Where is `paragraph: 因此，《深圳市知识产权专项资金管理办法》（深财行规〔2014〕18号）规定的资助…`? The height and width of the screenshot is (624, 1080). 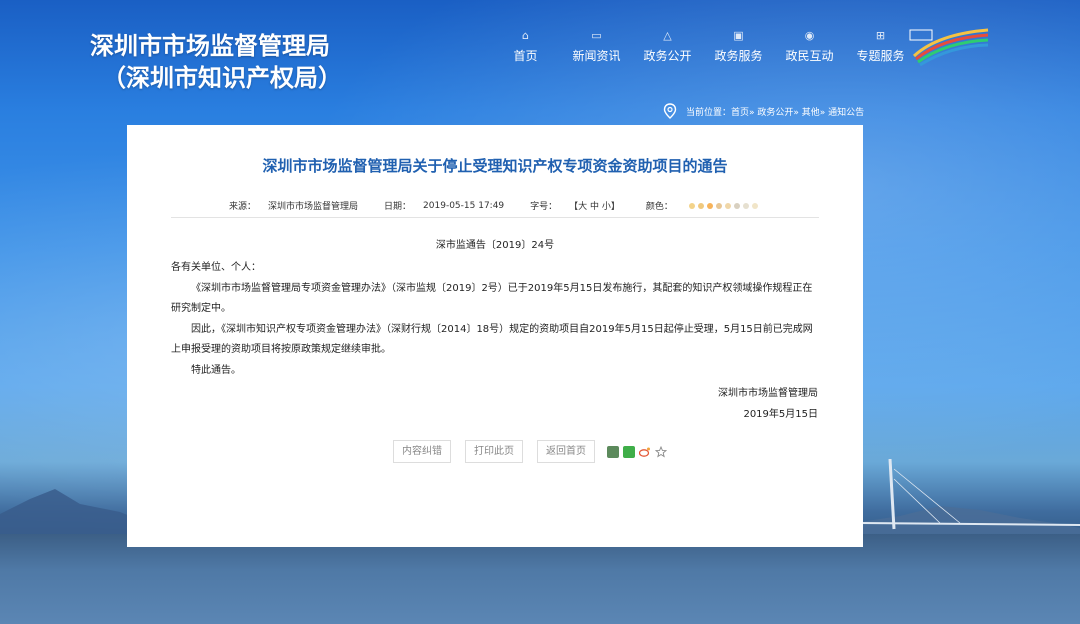 paragraph: 因此，《深圳市知识产权专项资金管理办法》（深财行规〔2014〕18号）规定的资助… is located at coordinates (492, 339).